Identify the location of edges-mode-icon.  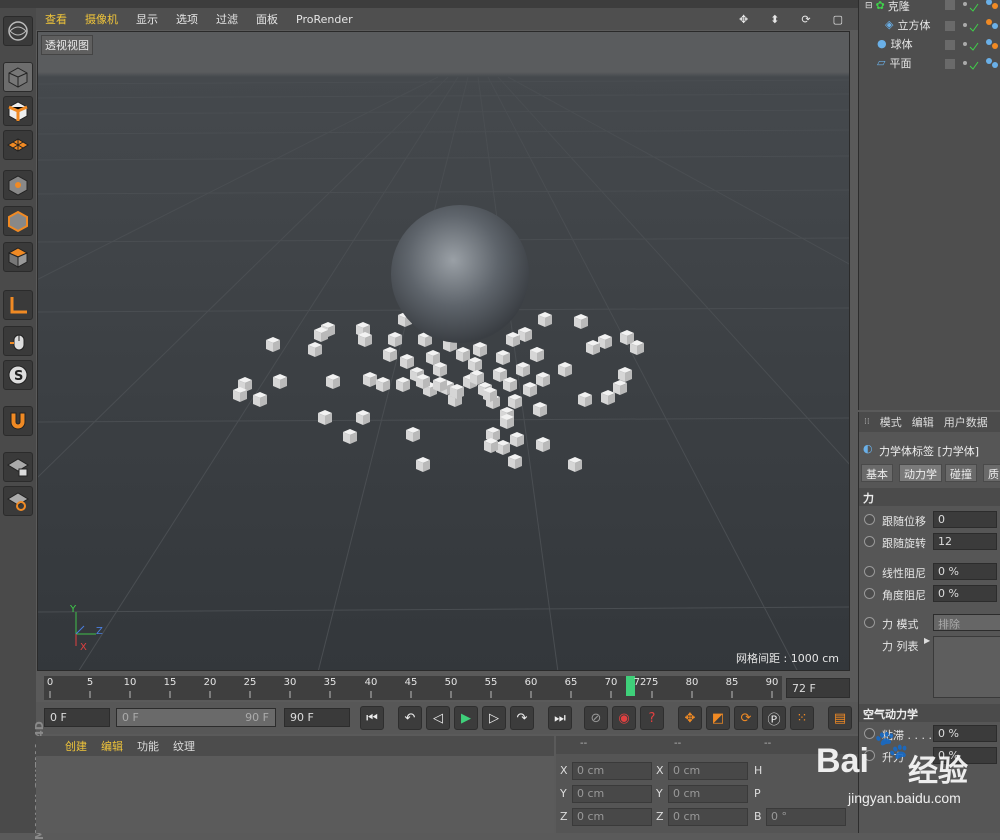
(18, 221).